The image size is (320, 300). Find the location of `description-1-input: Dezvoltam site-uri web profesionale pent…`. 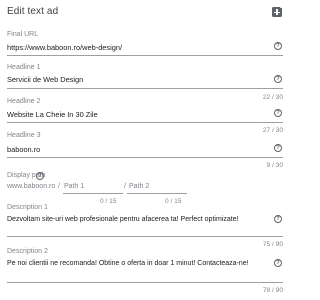

description-1-input: Dezvoltam site-uri web profesionale pent… is located at coordinates (123, 219).